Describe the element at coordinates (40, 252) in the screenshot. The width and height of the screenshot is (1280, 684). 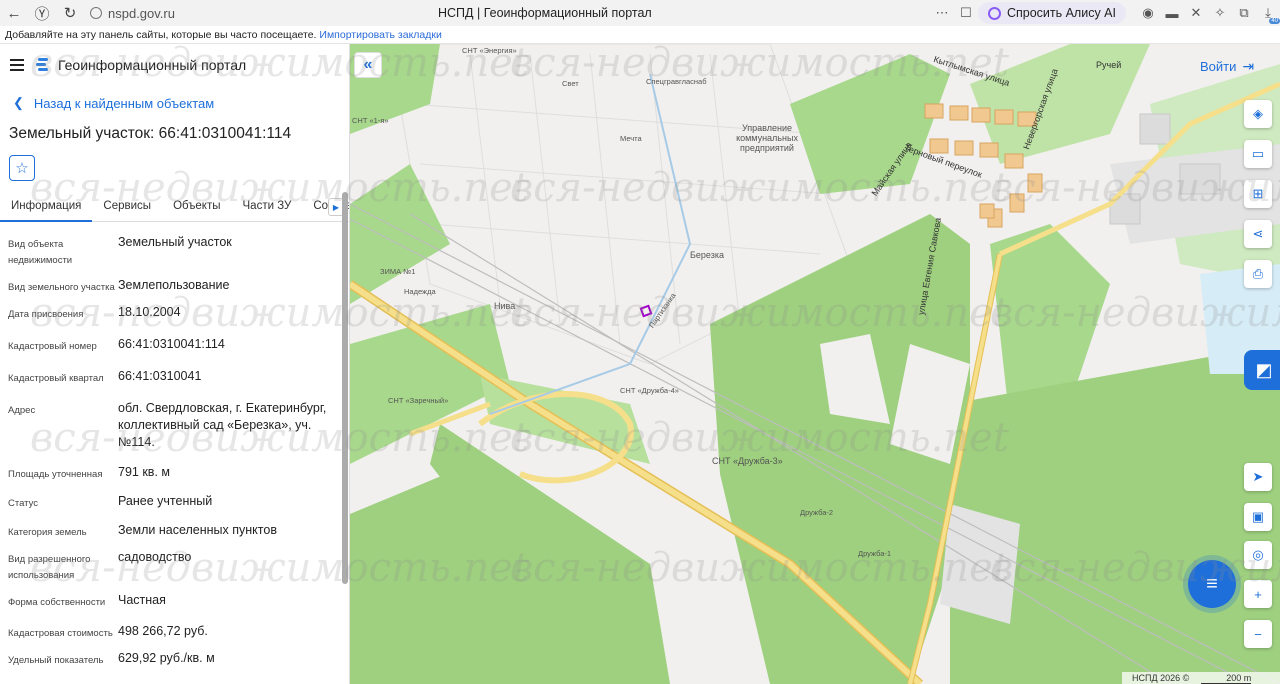
I see `property-key: Вид объекта недвижимости` at that location.